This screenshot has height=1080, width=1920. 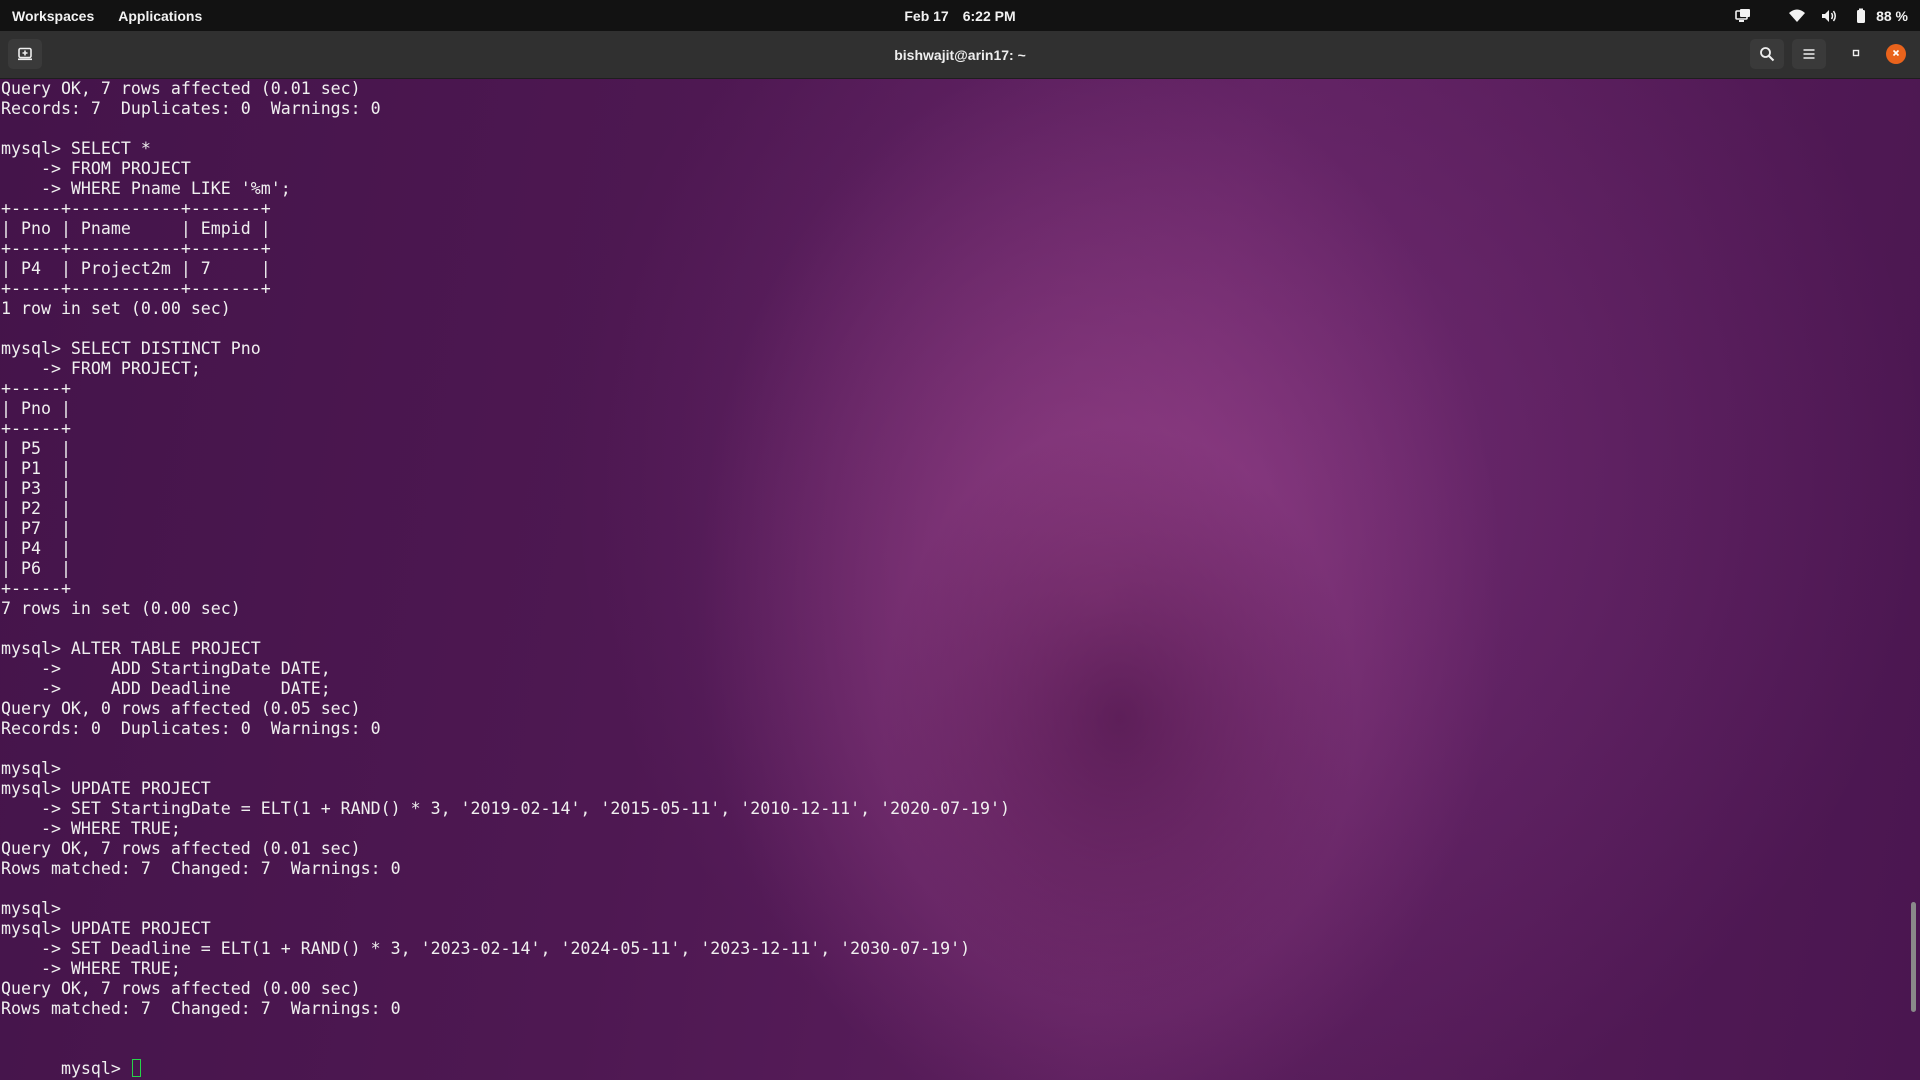 I want to click on battery-percentage: 88 %, so click(x=1892, y=15).